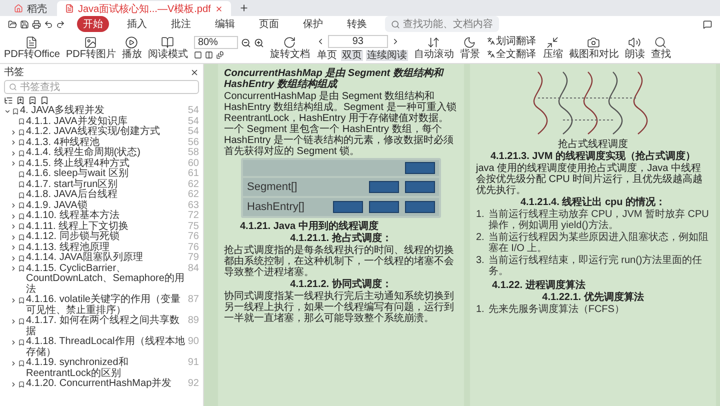 The height and width of the screenshot is (406, 720). What do you see at coordinates (91, 42) in the screenshot?
I see `image-icon` at bounding box center [91, 42].